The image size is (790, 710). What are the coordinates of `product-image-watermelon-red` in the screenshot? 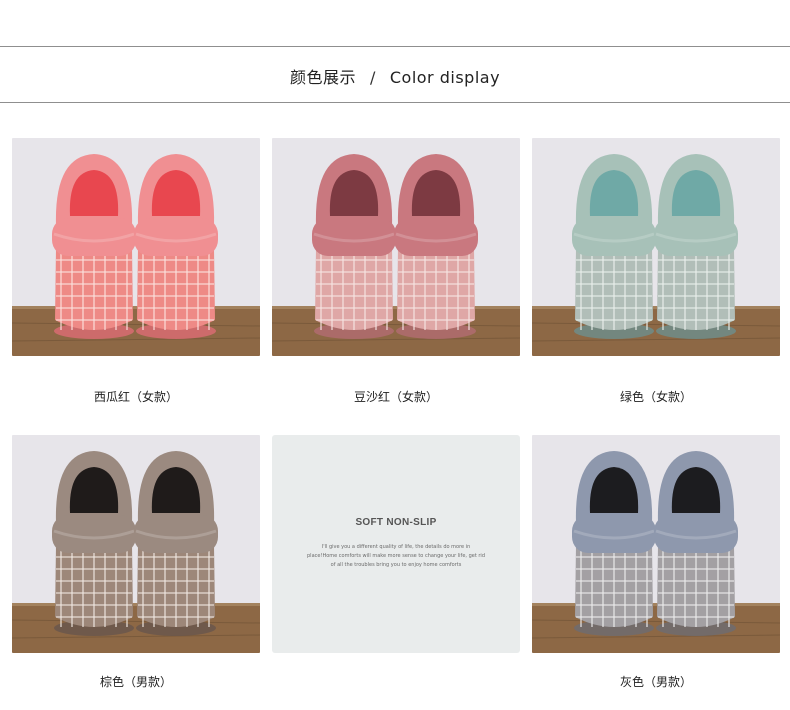 It's located at (136, 247).